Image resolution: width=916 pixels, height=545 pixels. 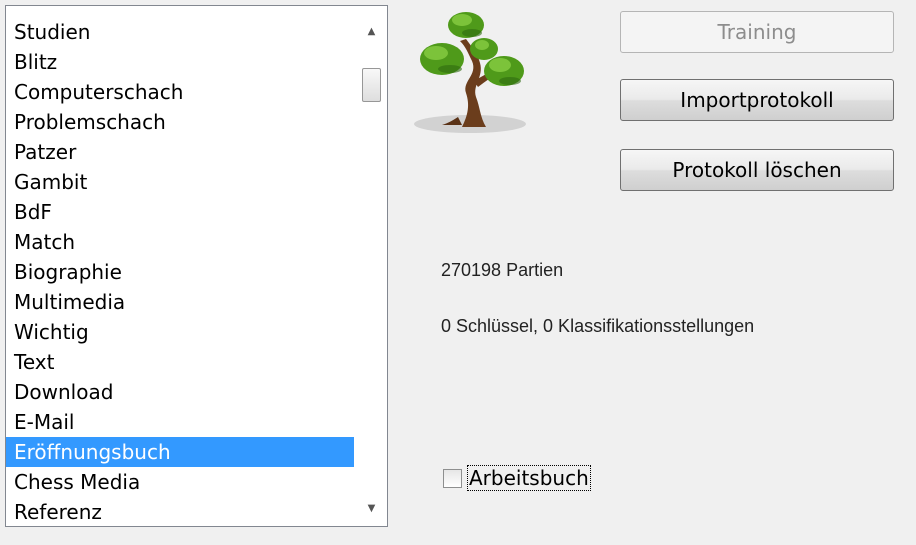 I want to click on list-item: Eröffnungsbuch, so click(x=180, y=452).